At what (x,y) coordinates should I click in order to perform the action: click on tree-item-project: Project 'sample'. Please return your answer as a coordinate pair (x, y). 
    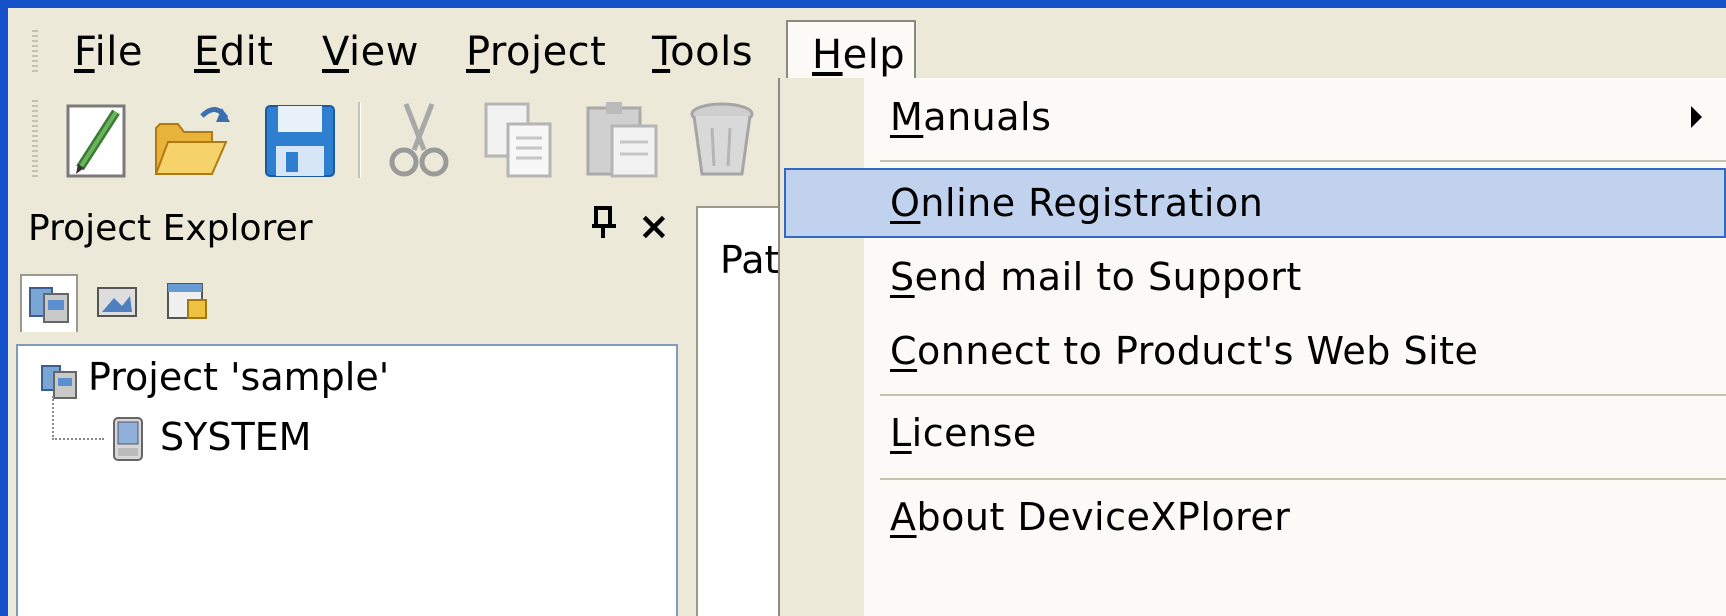
    Looking at the image, I should click on (213, 377).